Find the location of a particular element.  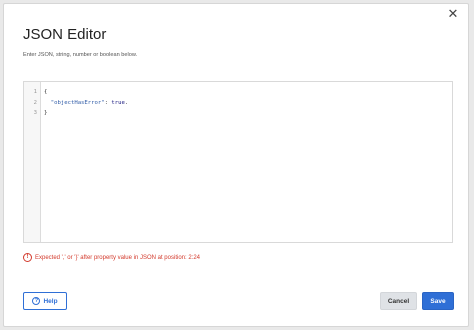

help-button: ? Help is located at coordinates (45, 301).